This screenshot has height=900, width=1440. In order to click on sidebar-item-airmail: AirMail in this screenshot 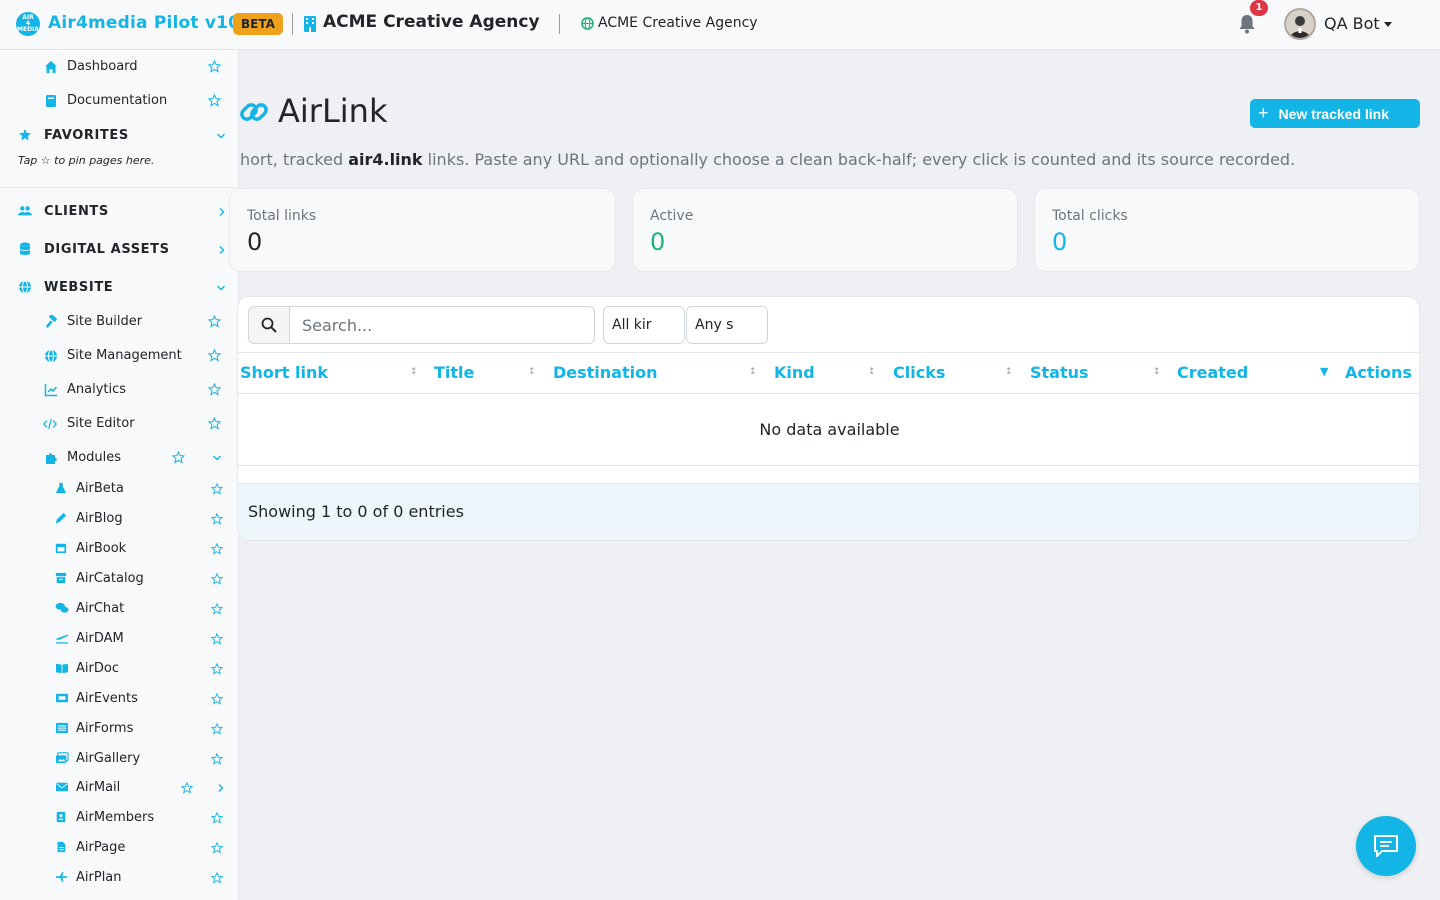, I will do `click(119, 788)`.